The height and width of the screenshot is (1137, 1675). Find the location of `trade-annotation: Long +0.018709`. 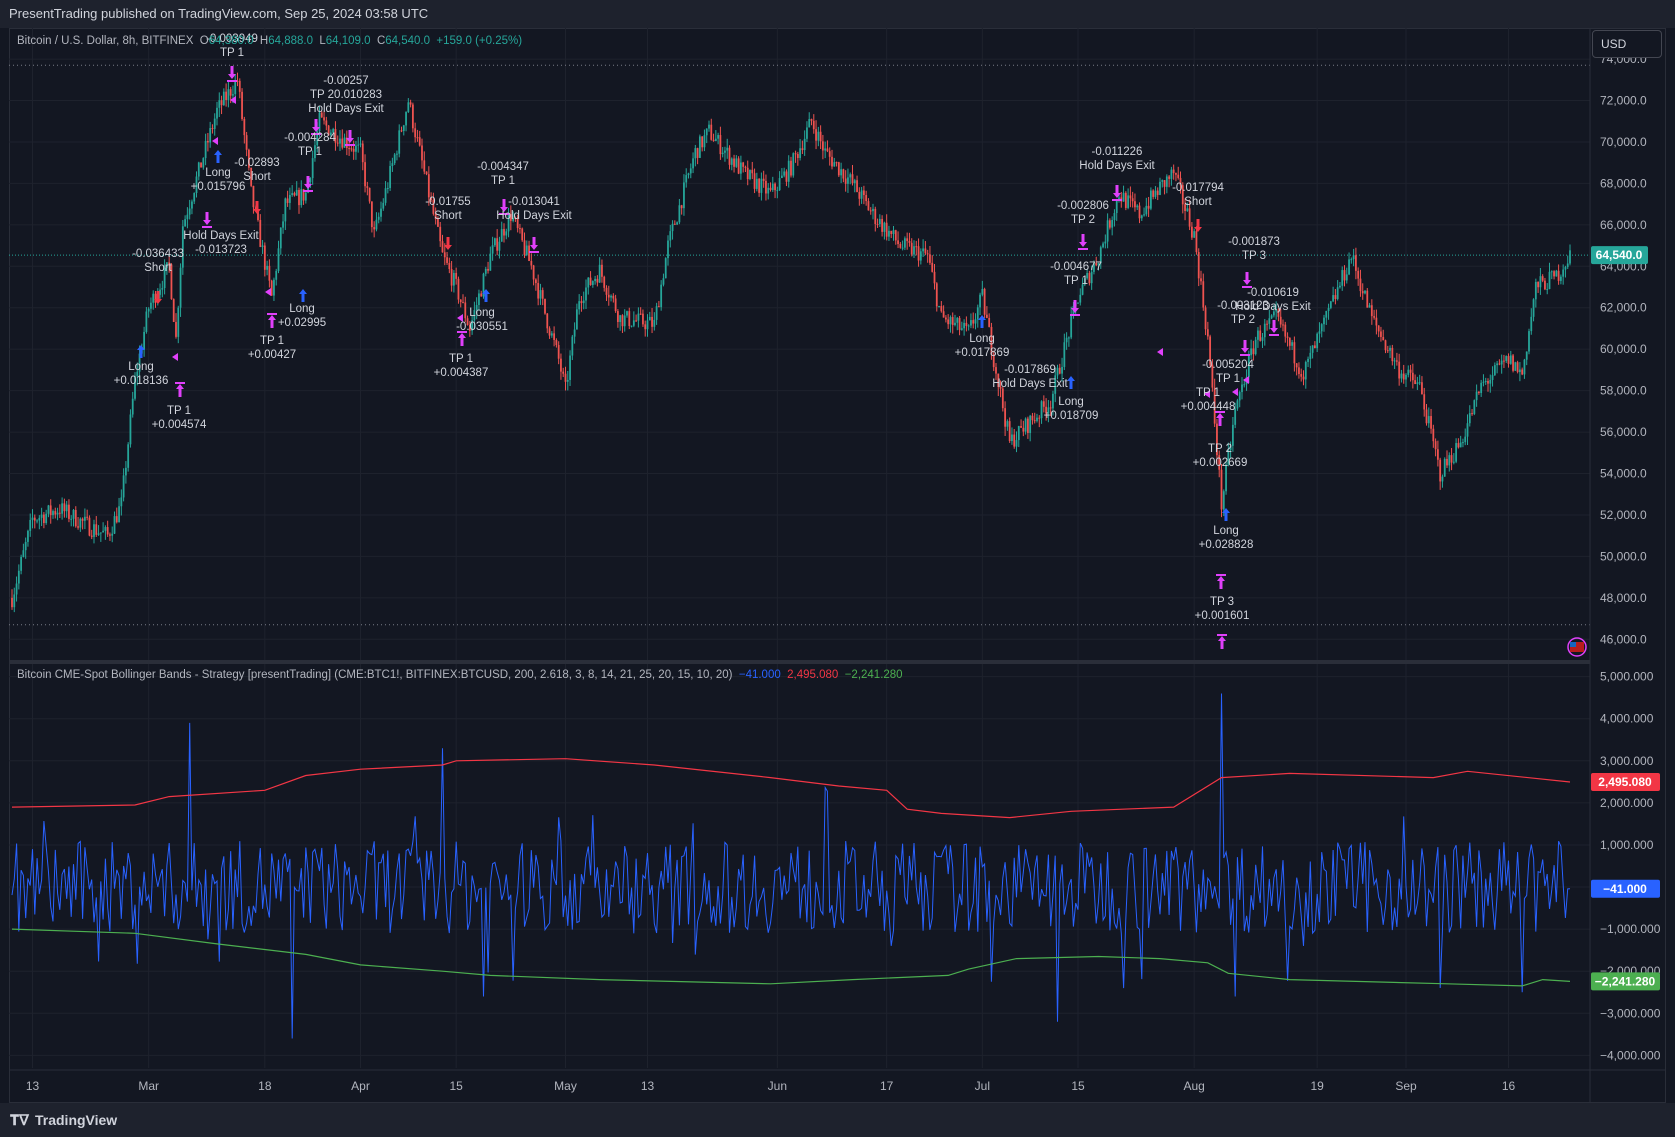

trade-annotation: Long +0.018709 is located at coordinates (1071, 409).